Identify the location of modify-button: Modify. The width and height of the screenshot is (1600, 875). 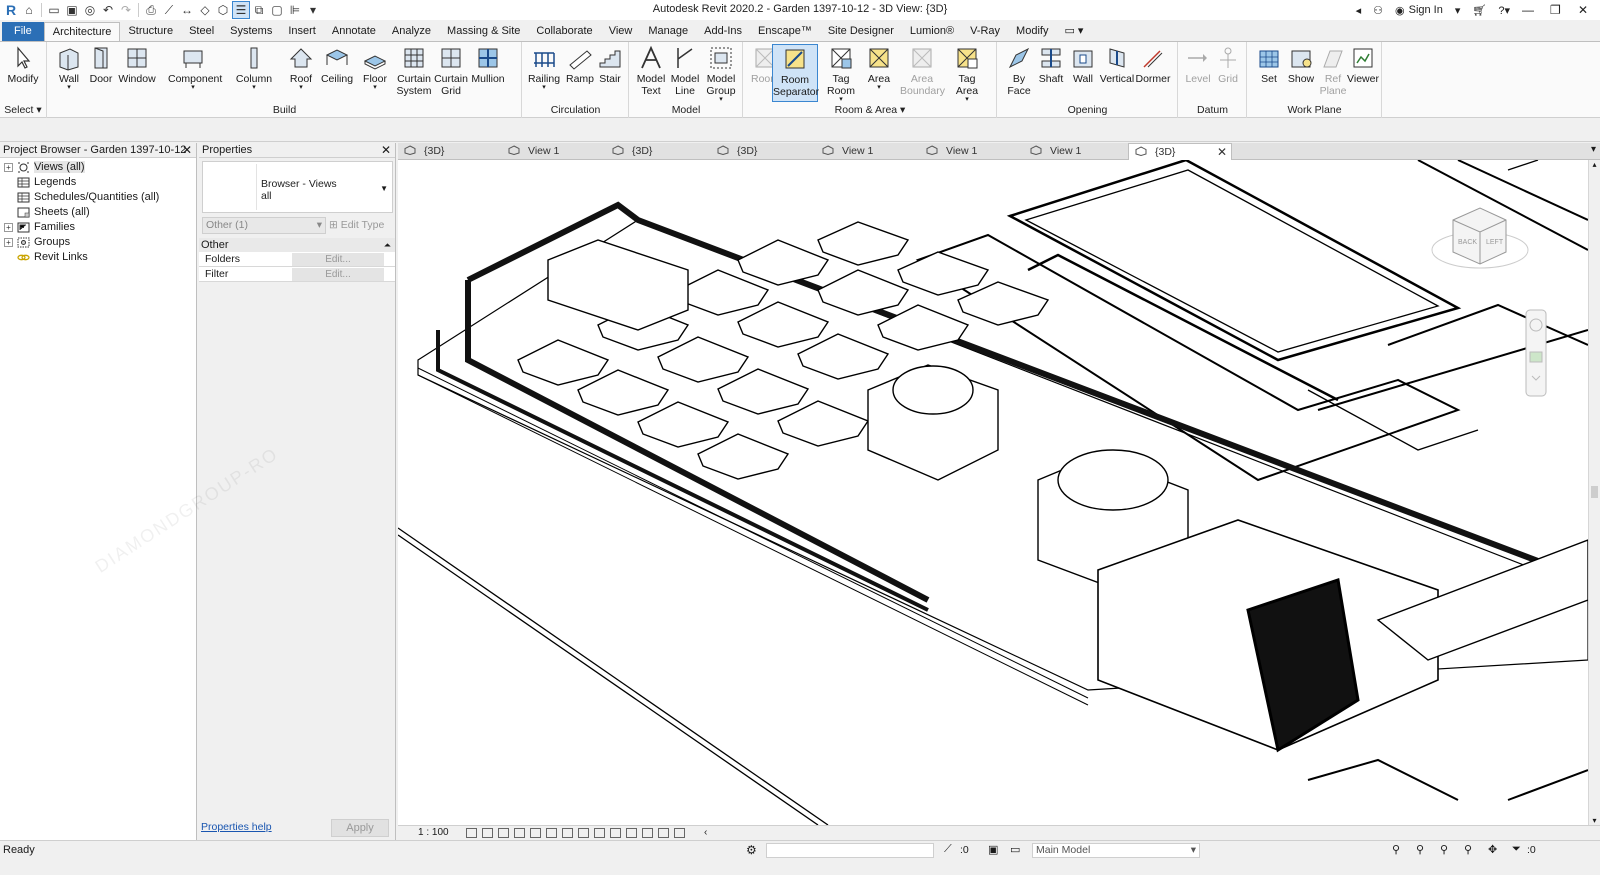
(23, 73).